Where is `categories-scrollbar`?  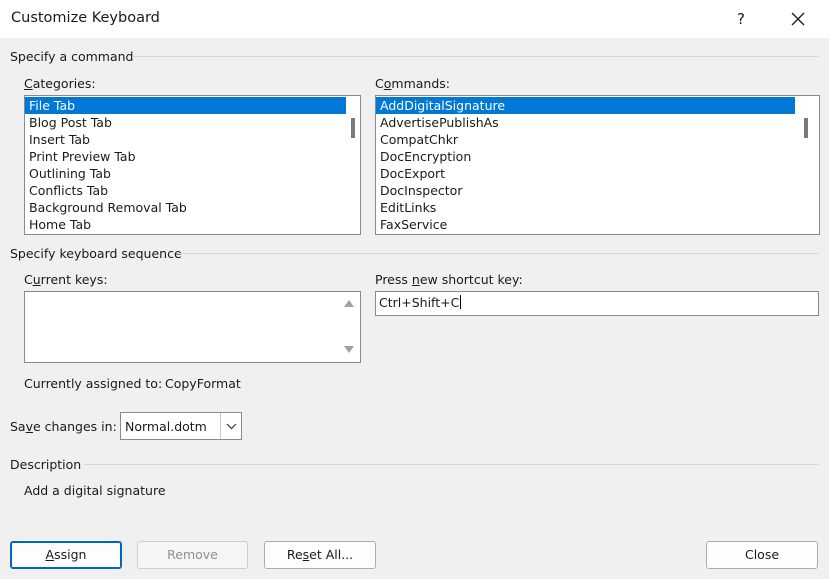 categories-scrollbar is located at coordinates (353, 165).